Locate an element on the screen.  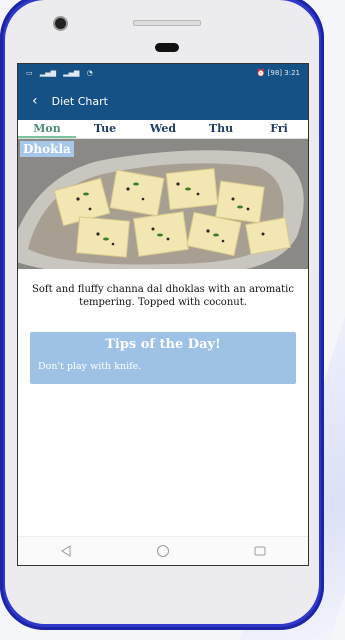
food-title: Dhokla is located at coordinates (47, 149).